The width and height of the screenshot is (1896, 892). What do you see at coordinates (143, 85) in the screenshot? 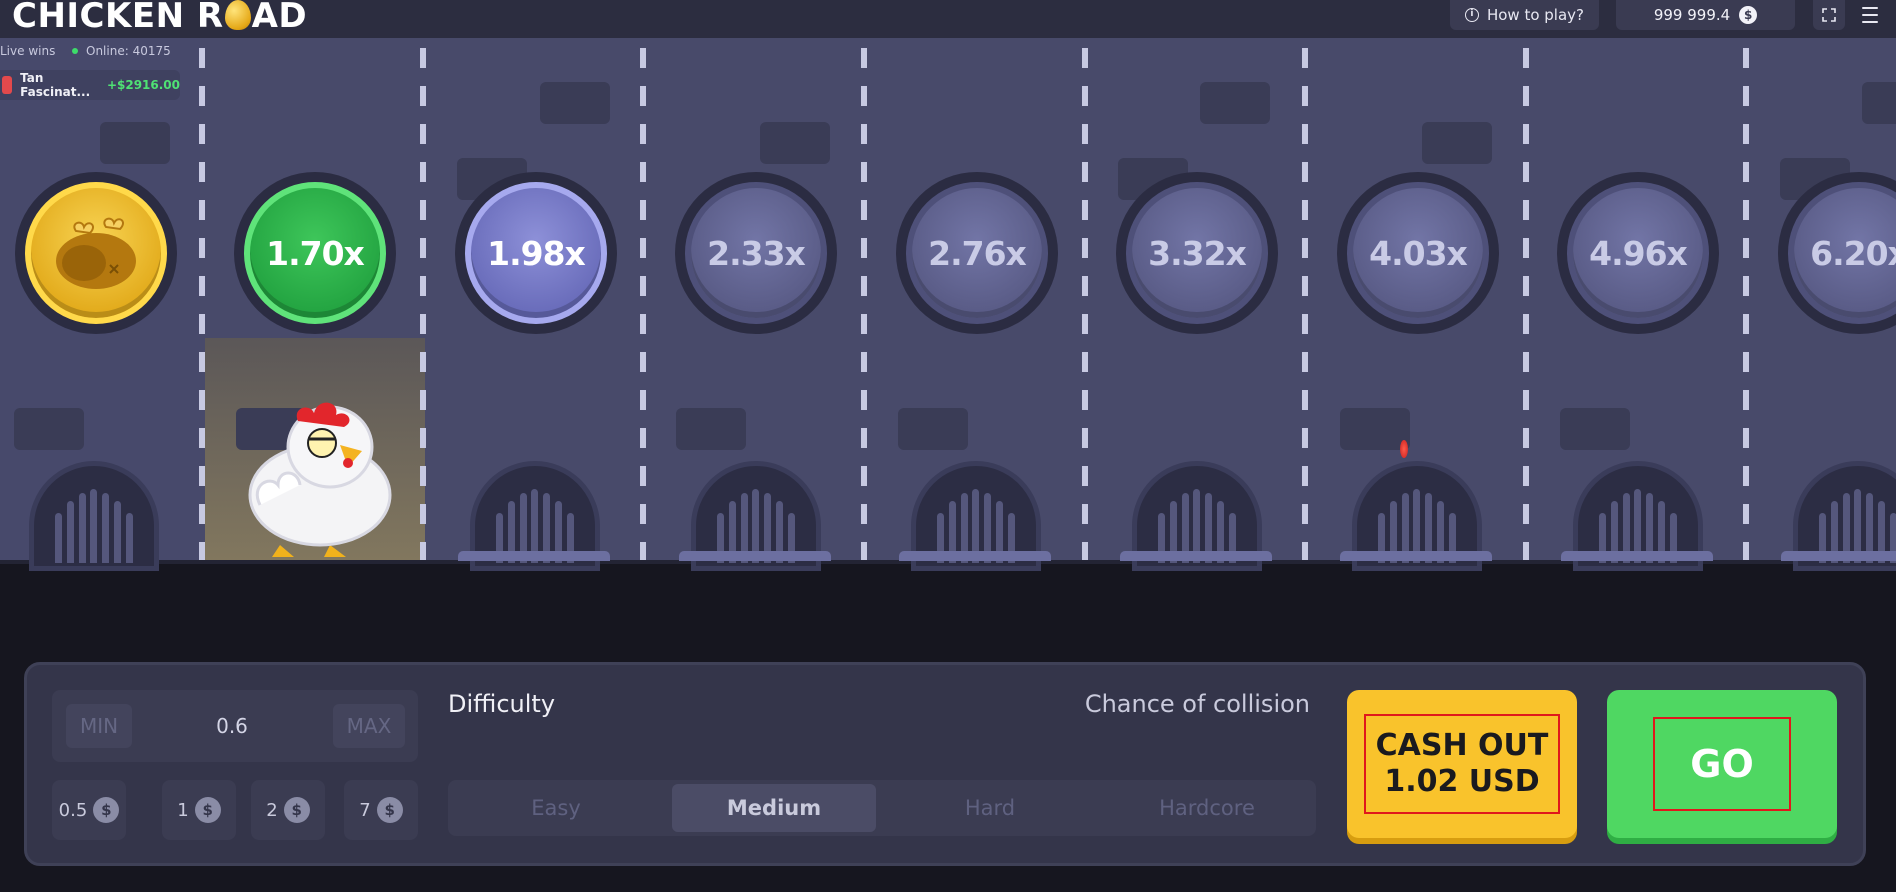
I see `win-amount: +$2916.00` at bounding box center [143, 85].